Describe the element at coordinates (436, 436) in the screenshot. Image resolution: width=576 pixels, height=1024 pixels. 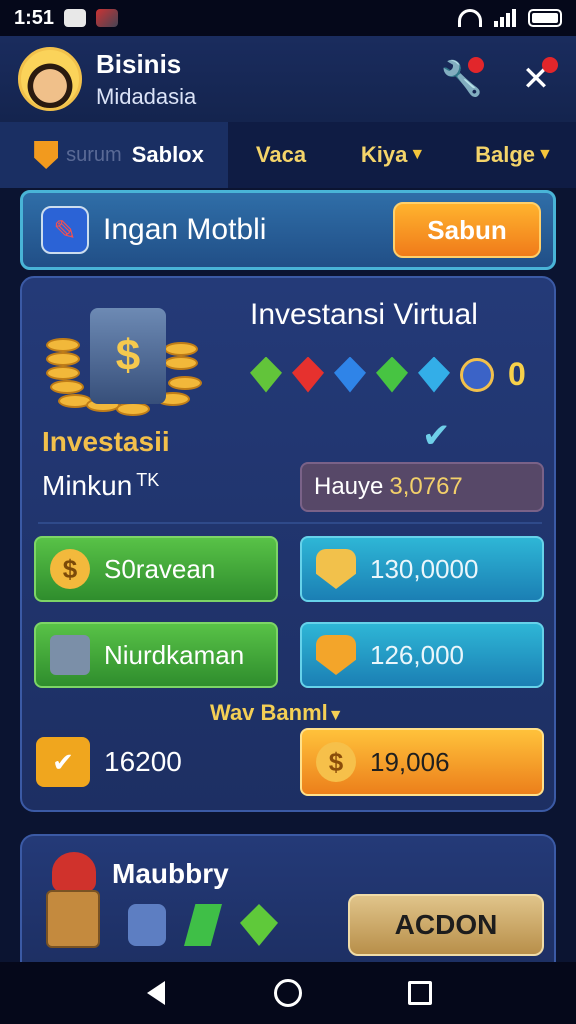
I see `checkmark-icon: ✔` at that location.